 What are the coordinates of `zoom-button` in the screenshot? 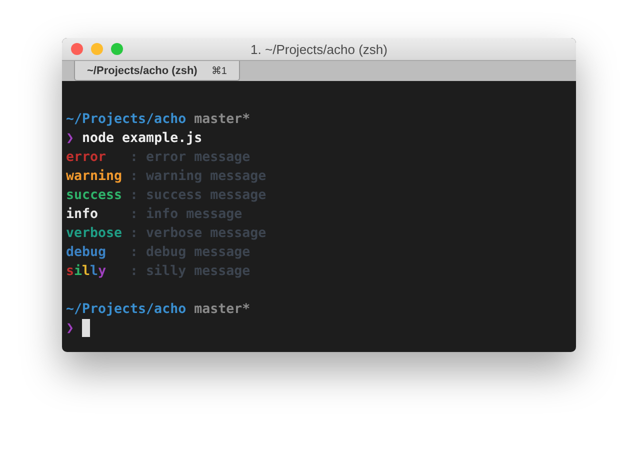 It's located at (117, 49).